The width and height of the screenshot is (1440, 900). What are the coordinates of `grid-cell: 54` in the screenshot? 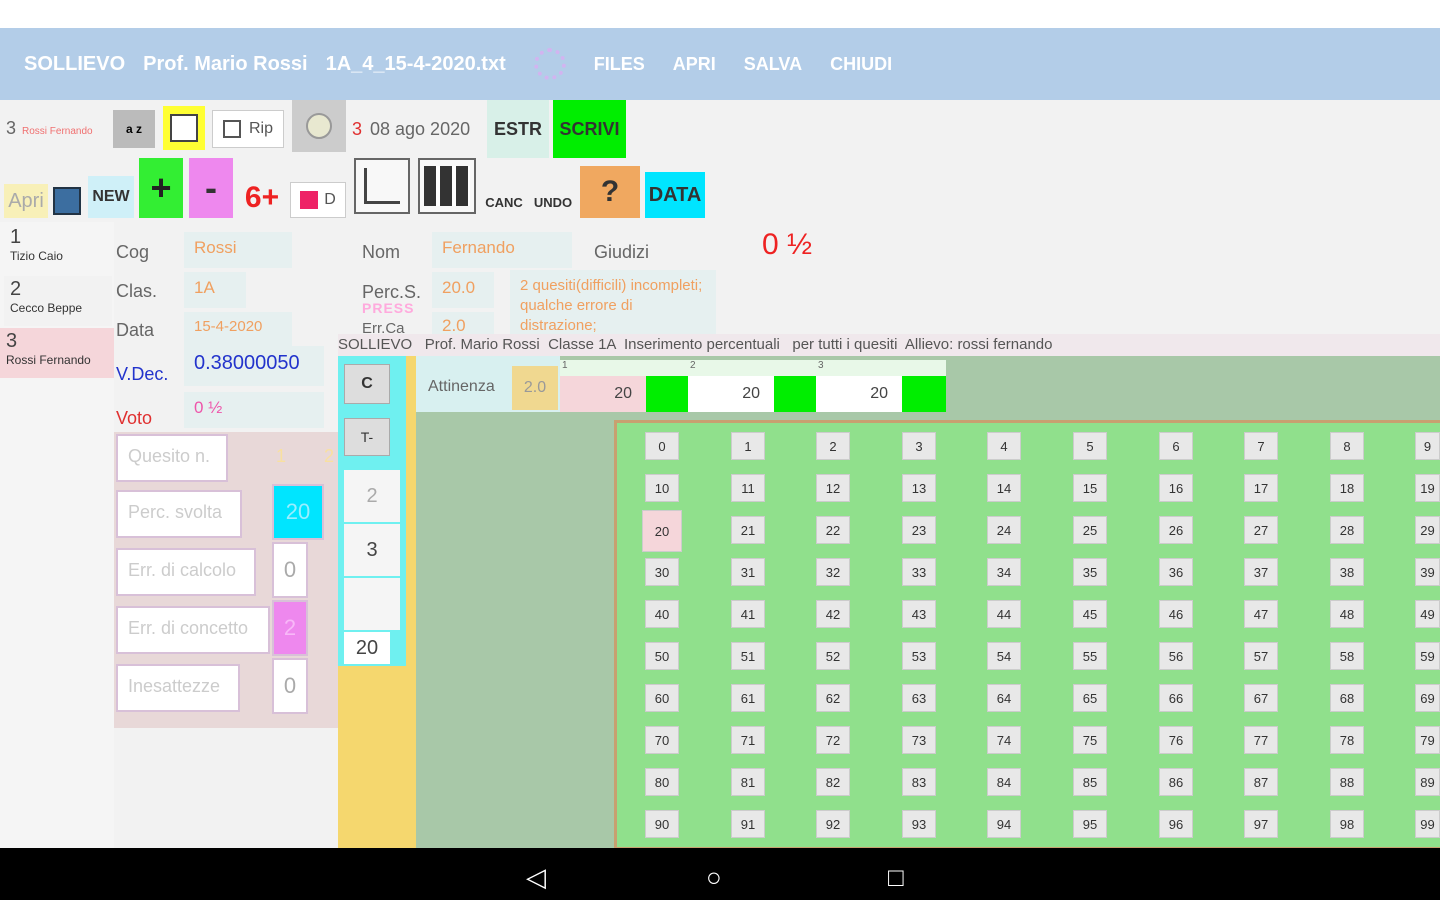 It's located at (1004, 656).